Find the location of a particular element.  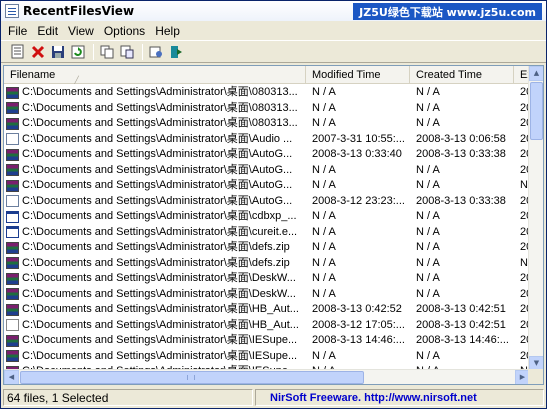

scroll-left-icon: ◀ is located at coordinates (11, 377).